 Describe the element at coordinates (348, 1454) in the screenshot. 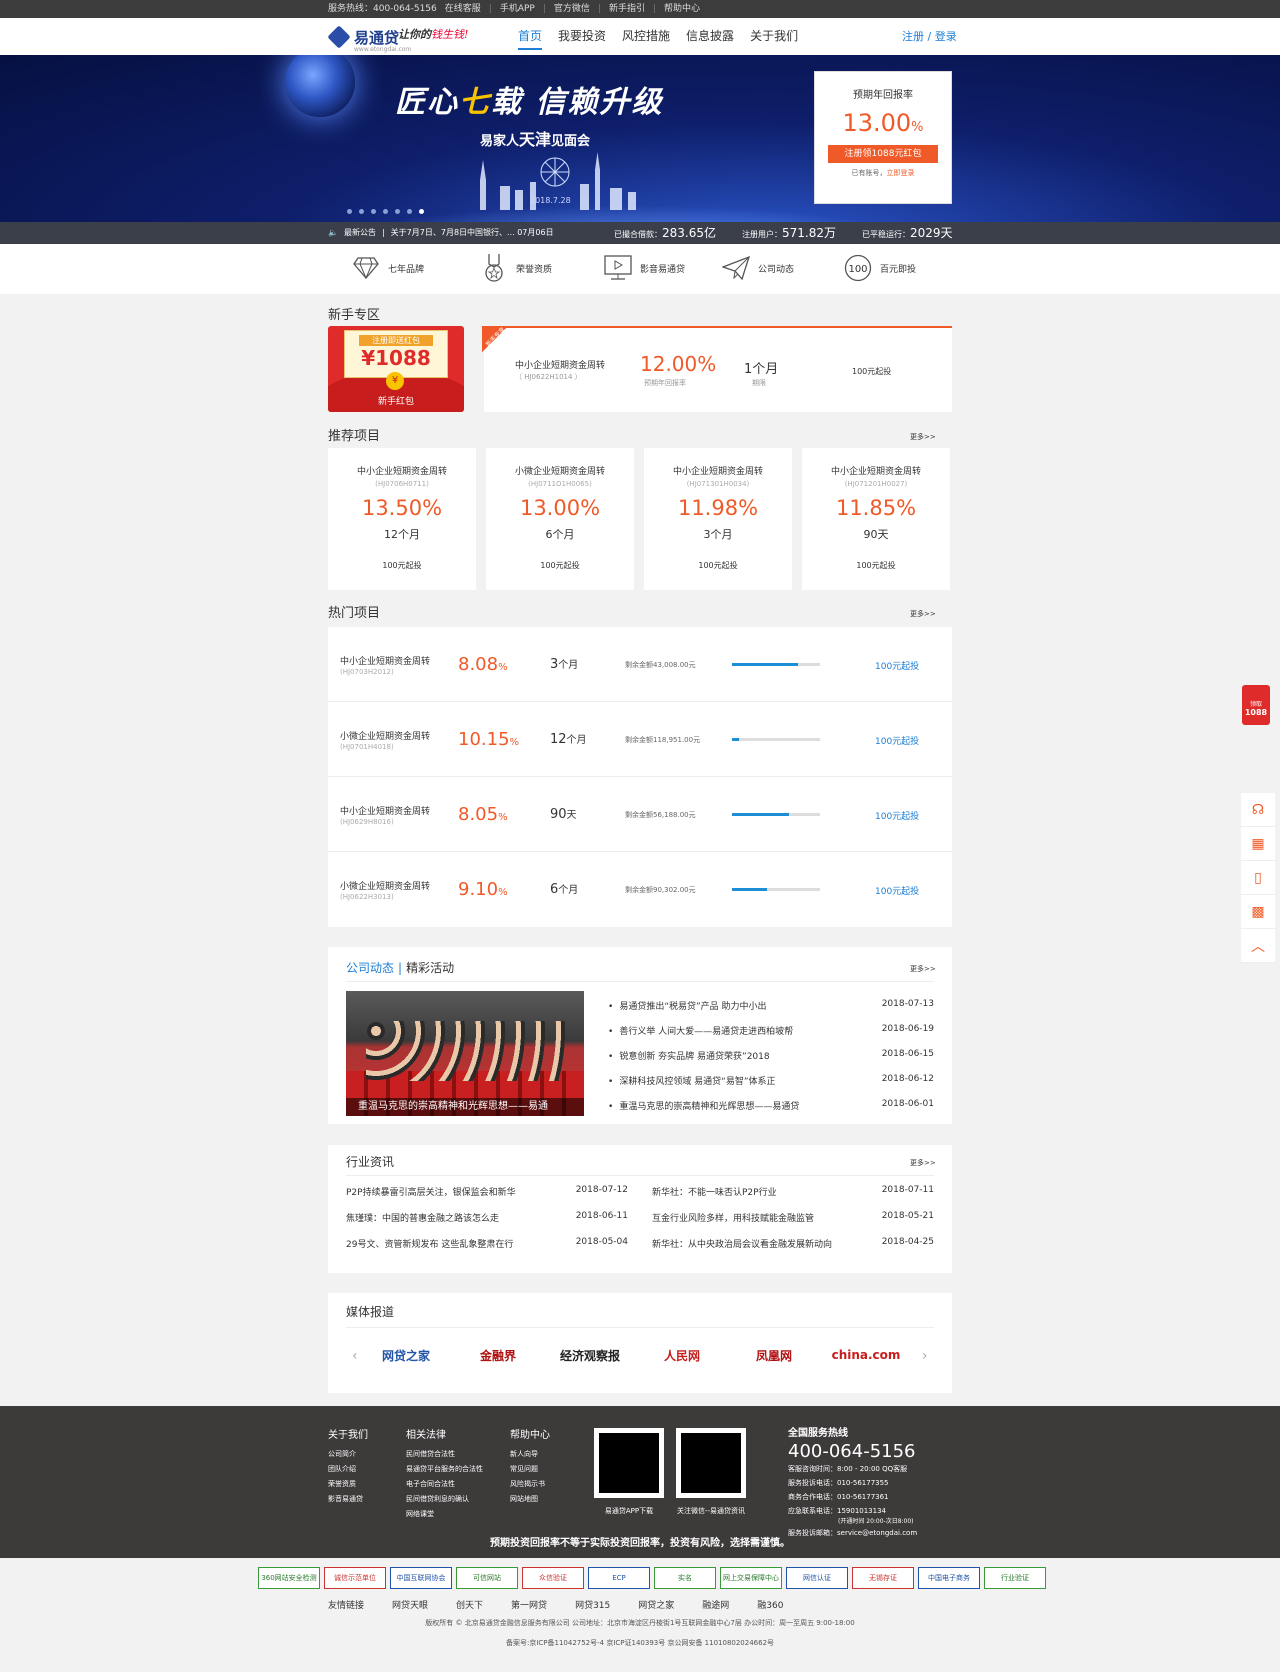

I see `footer-link: 公司简介` at that location.